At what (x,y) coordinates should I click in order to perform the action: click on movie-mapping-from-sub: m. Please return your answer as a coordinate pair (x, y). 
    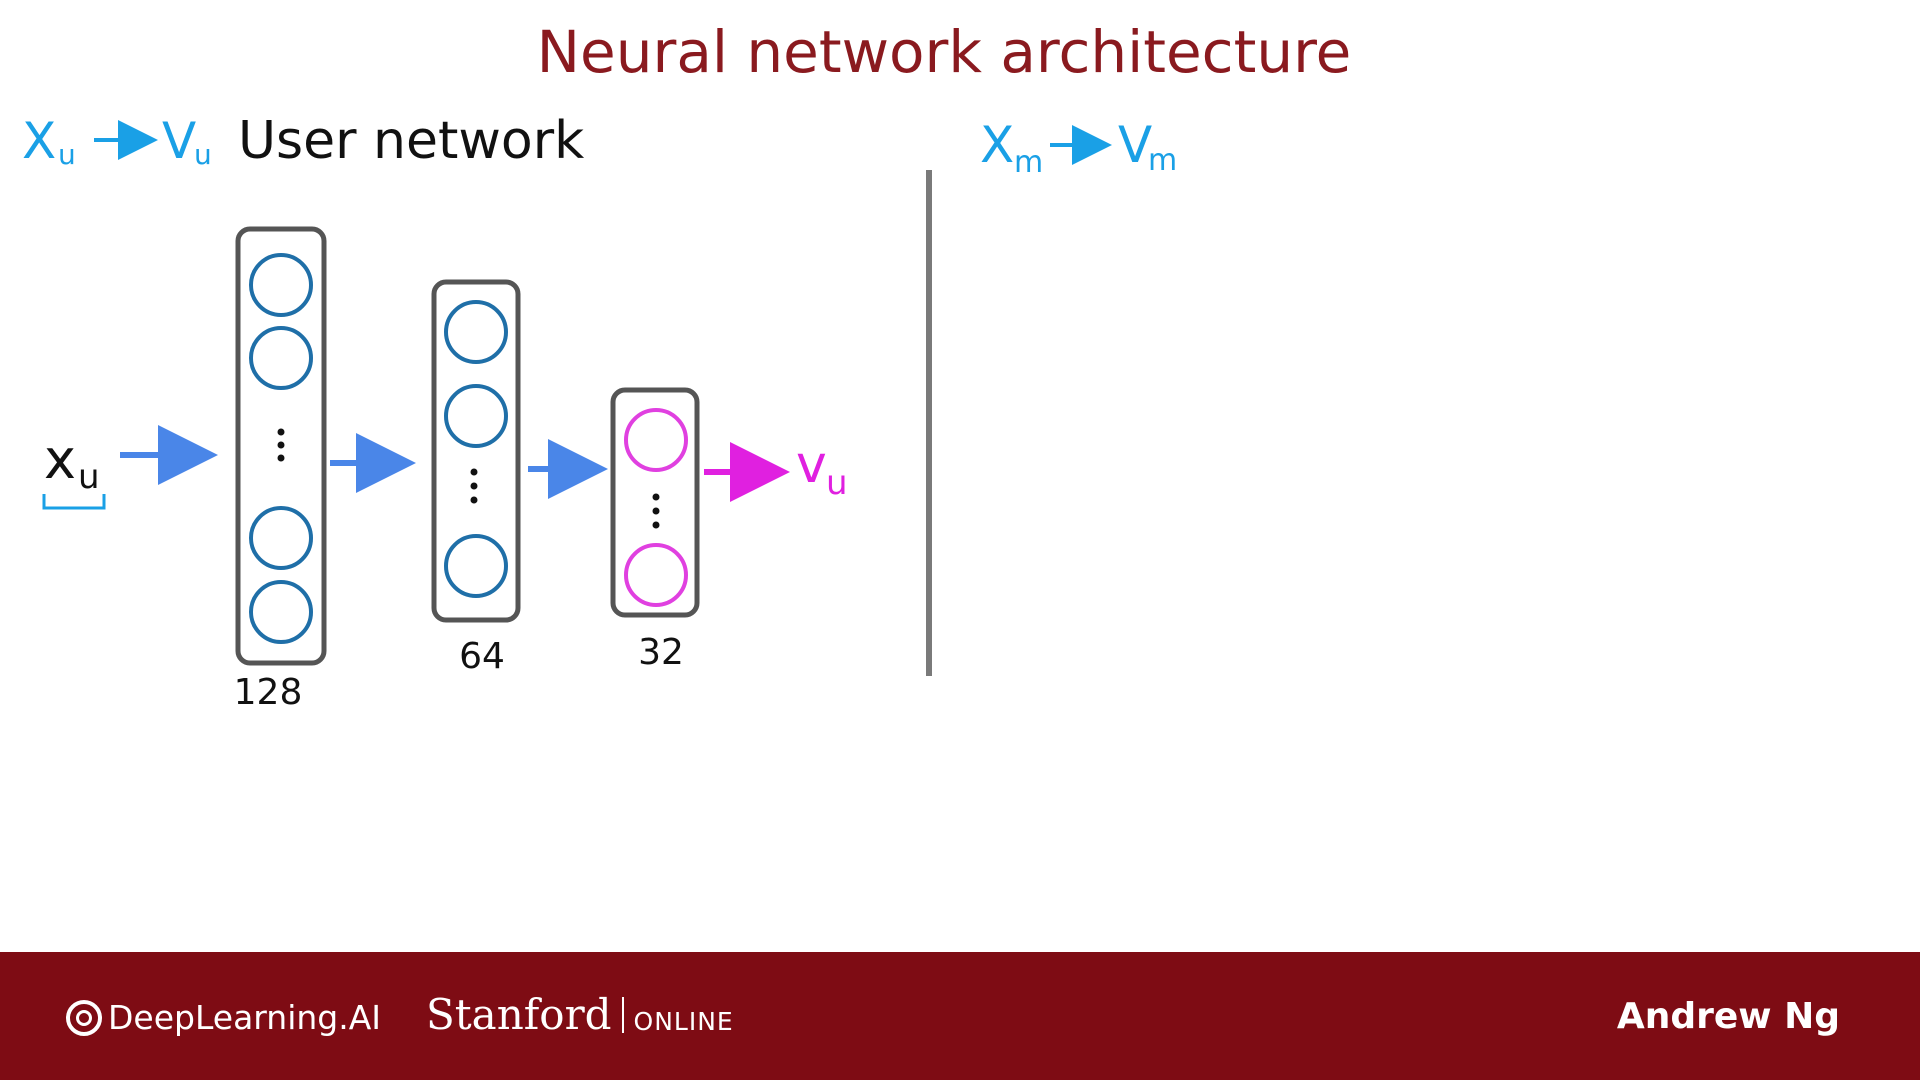
    Looking at the image, I should click on (1028, 162).